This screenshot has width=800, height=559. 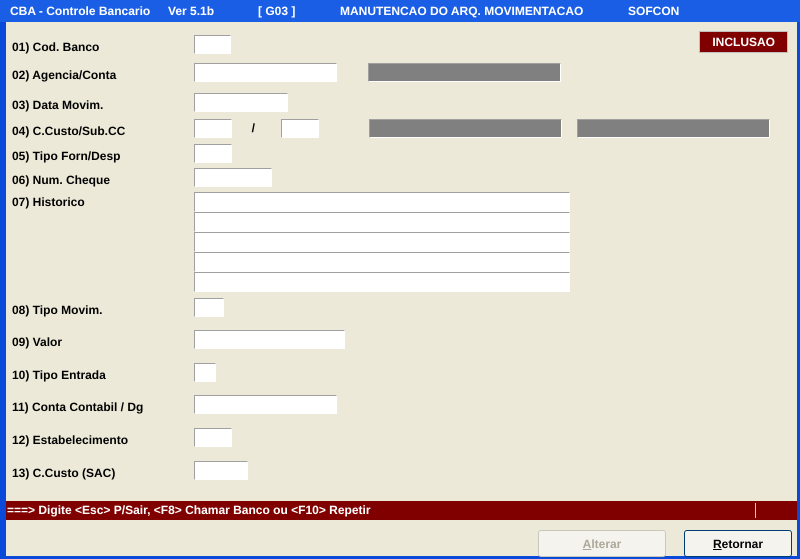 What do you see at coordinates (738, 543) in the screenshot?
I see `return-button: Retornar` at bounding box center [738, 543].